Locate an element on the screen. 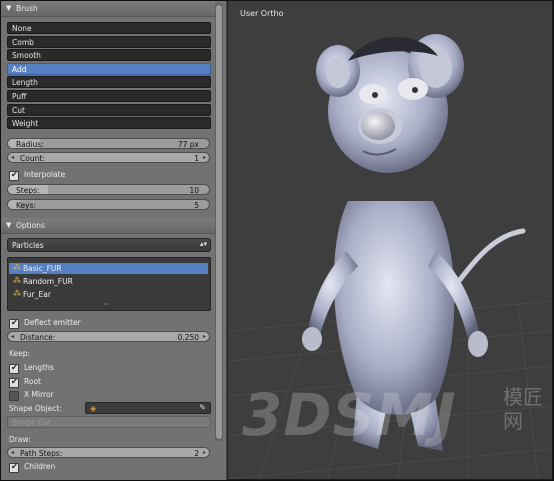 This screenshot has height=481, width=554. radius-value: 77 px is located at coordinates (188, 144).